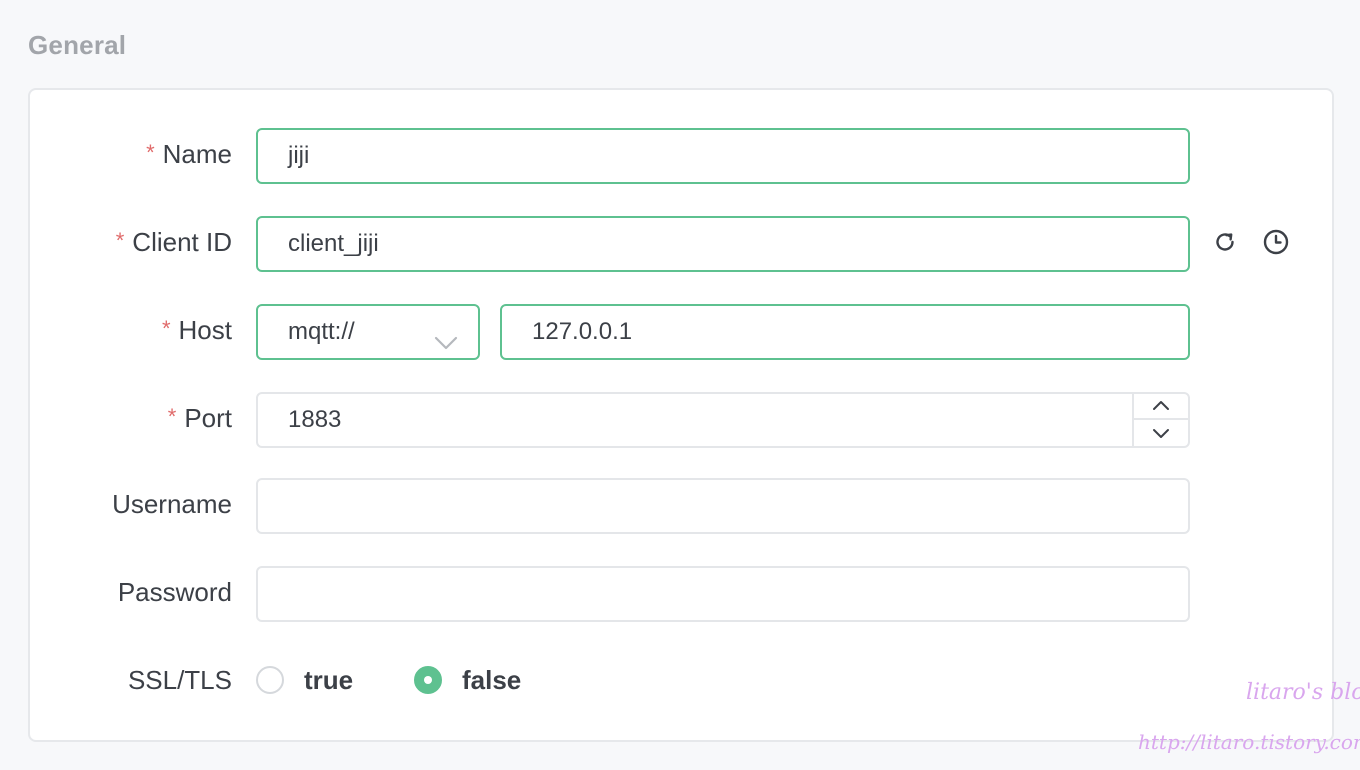  What do you see at coordinates (428, 680) in the screenshot?
I see `ssl-false-radio` at bounding box center [428, 680].